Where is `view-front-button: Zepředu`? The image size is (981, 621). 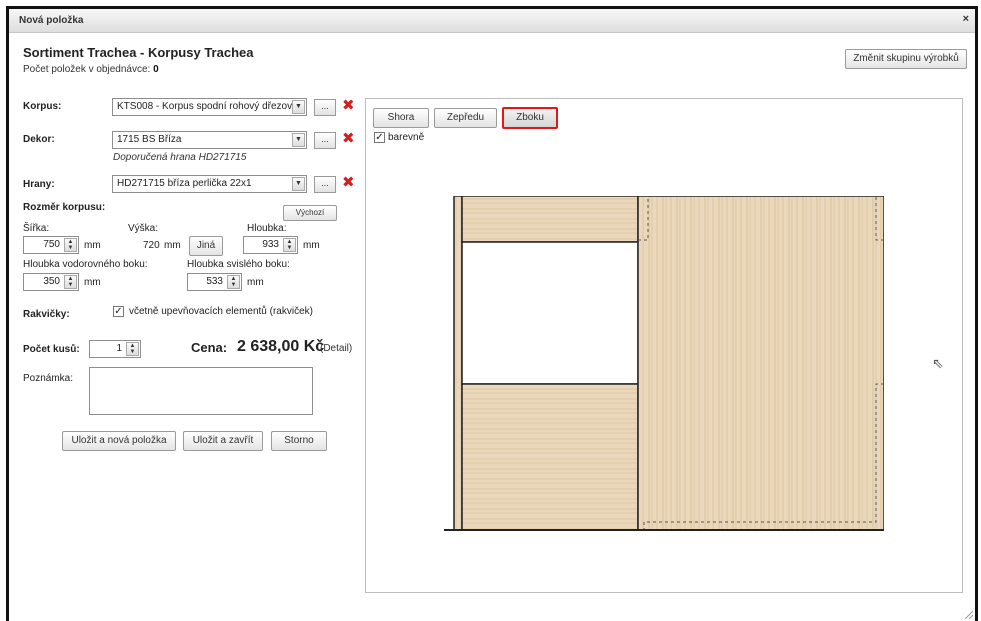 view-front-button: Zepředu is located at coordinates (465, 118).